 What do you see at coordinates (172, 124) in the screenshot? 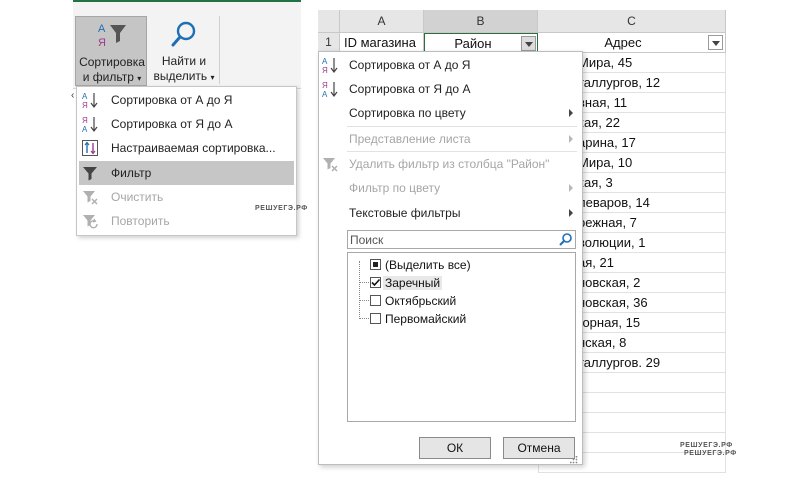
I see `menu-item-label: Сортировка от Я до А` at bounding box center [172, 124].